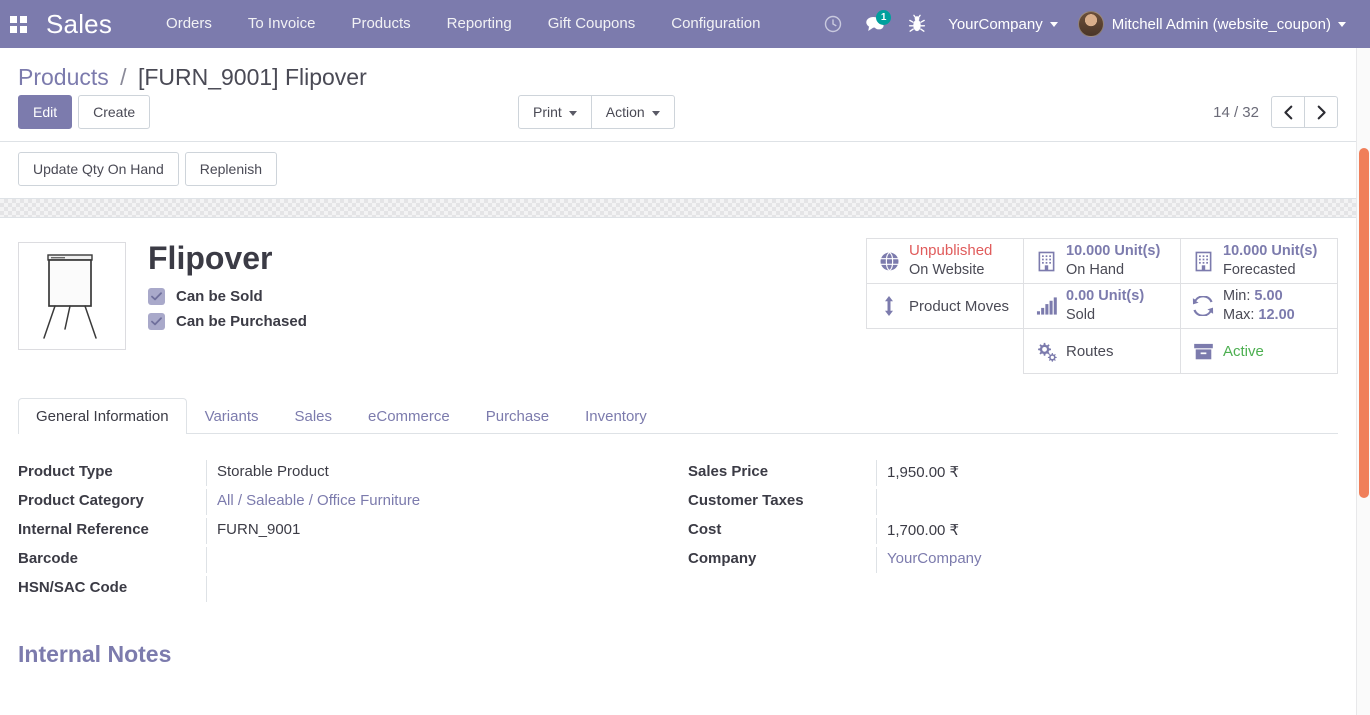 This screenshot has width=1370, height=715. Describe the element at coordinates (241, 321) in the screenshot. I see `can-be-purchased-label: Can be Purchased` at that location.